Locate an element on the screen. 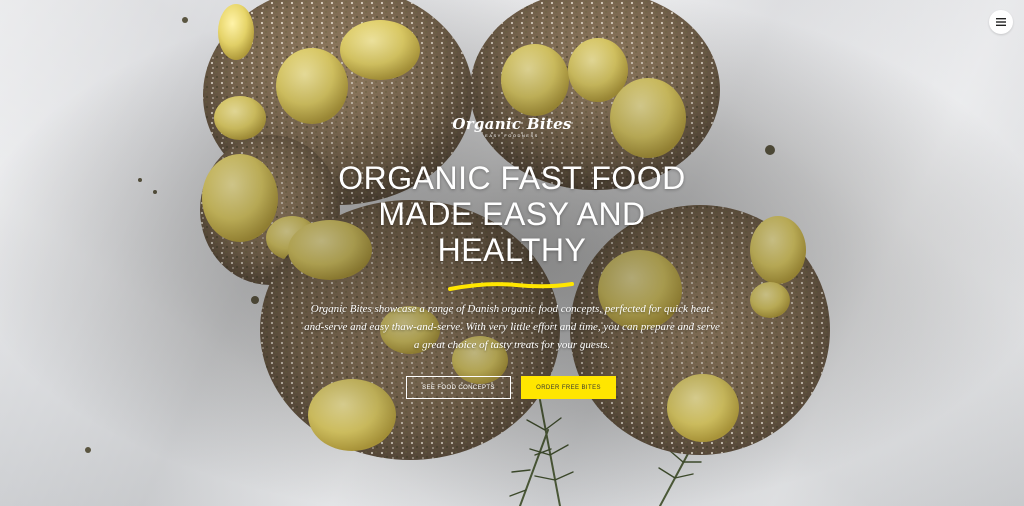 The image size is (1024, 506). headline-line-2: MADE EASY AND is located at coordinates (512, 214).